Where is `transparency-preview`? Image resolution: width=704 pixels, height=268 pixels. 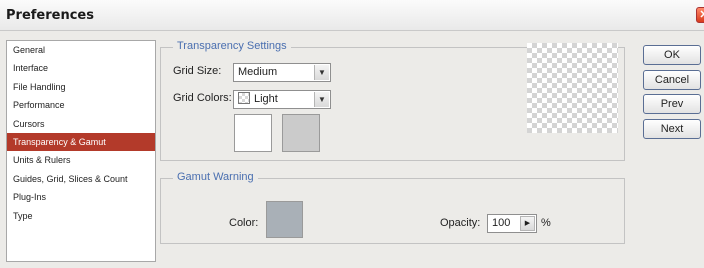 transparency-preview is located at coordinates (572, 88).